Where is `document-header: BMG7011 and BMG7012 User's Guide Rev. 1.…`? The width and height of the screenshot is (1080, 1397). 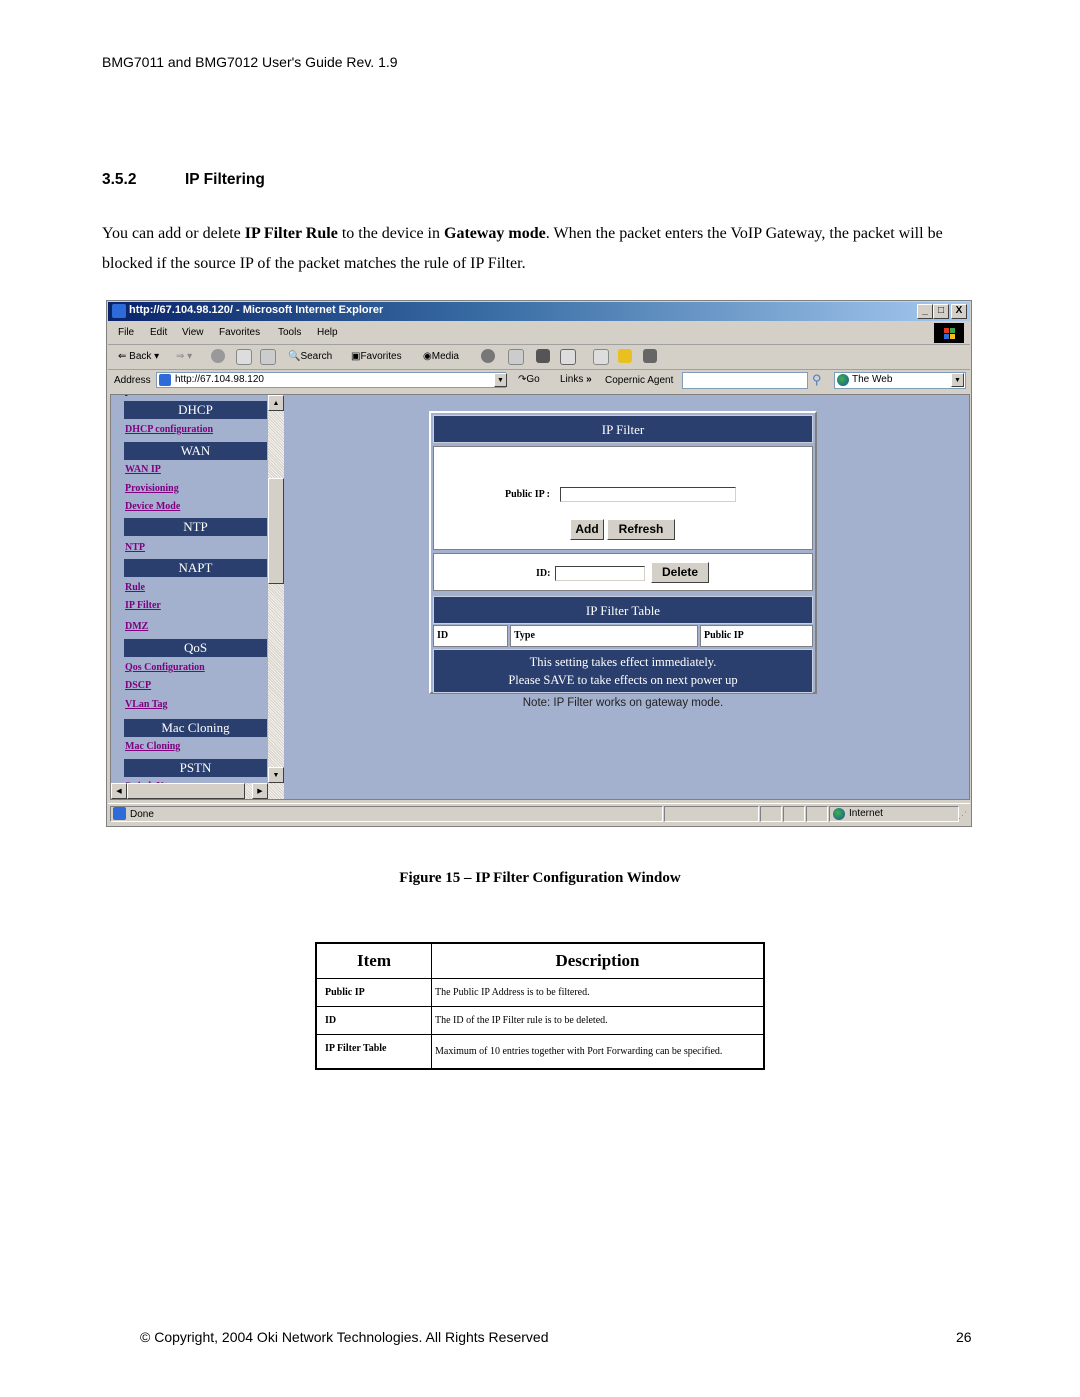
document-header: BMG7011 and BMG7012 User's Guide Rev. 1.… is located at coordinates (250, 62).